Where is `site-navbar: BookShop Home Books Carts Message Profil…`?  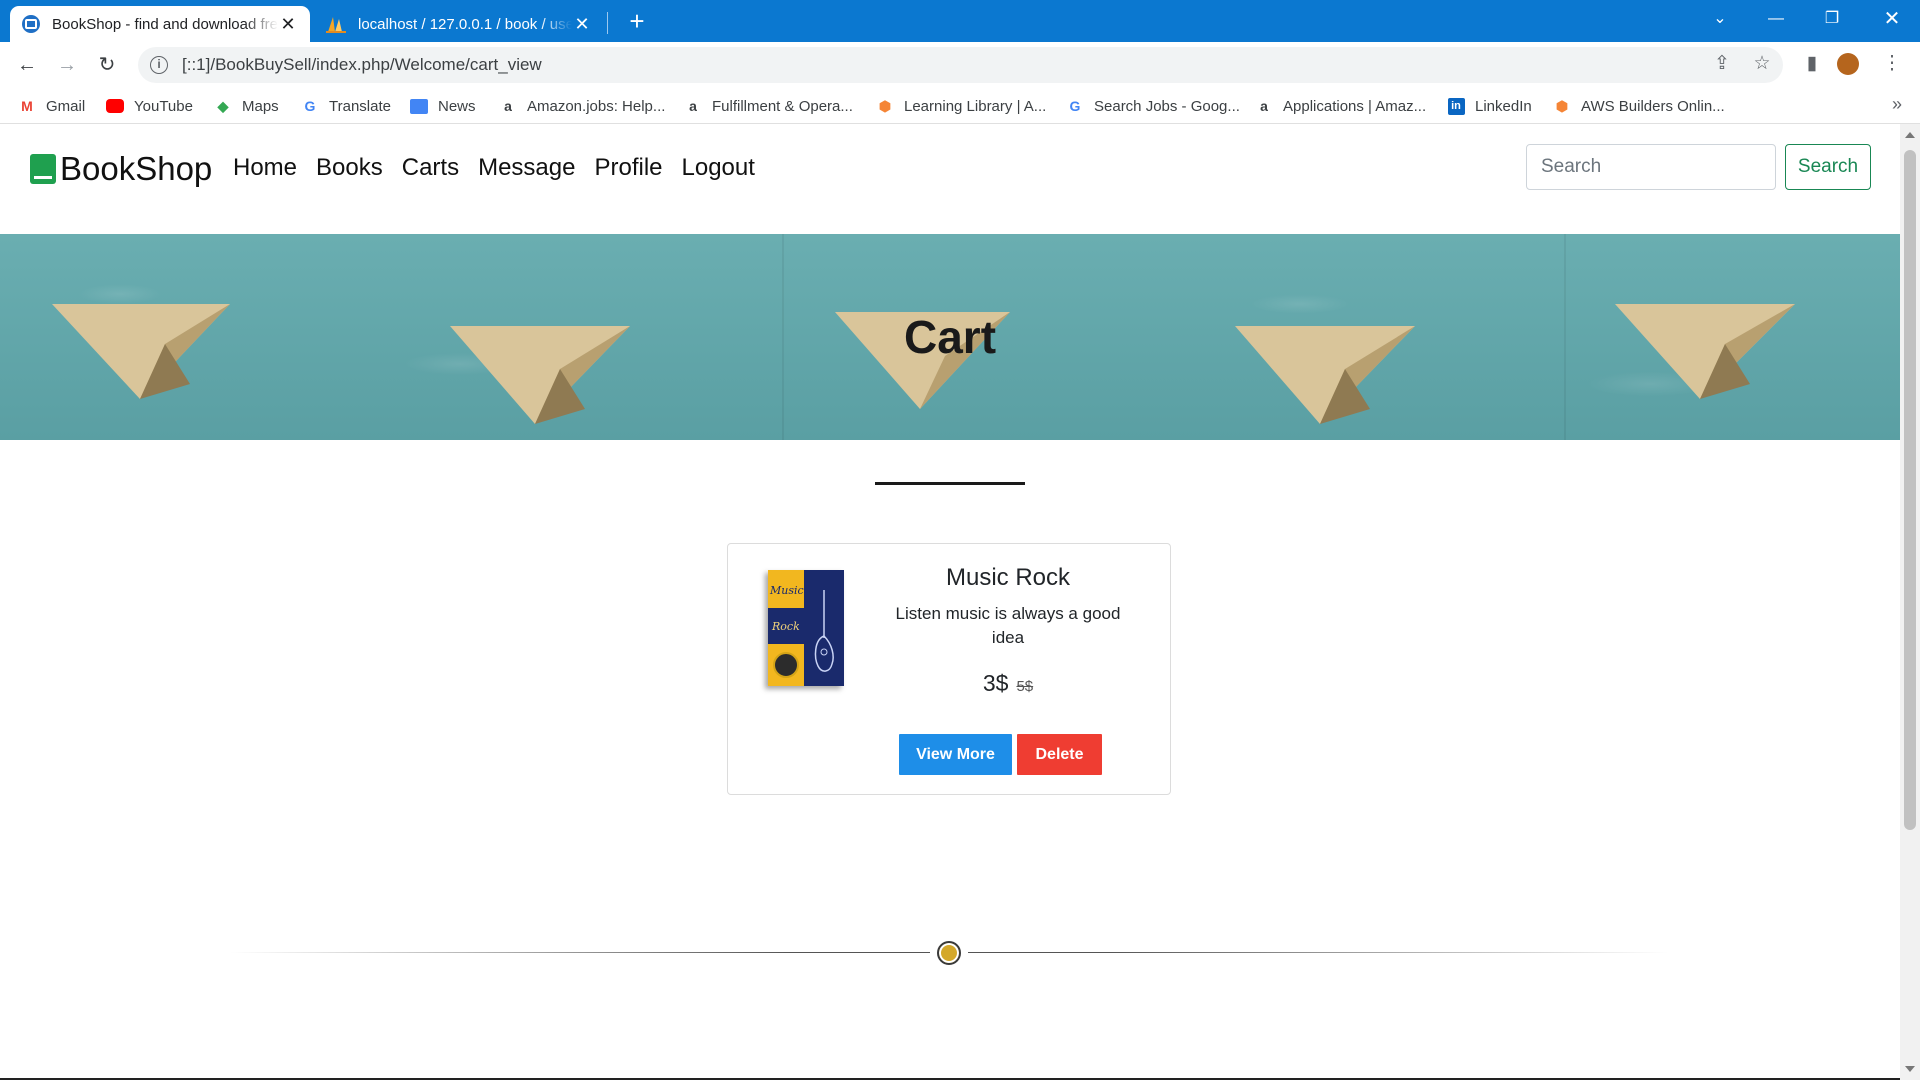 site-navbar: BookShop Home Books Carts Message Profil… is located at coordinates (950, 179).